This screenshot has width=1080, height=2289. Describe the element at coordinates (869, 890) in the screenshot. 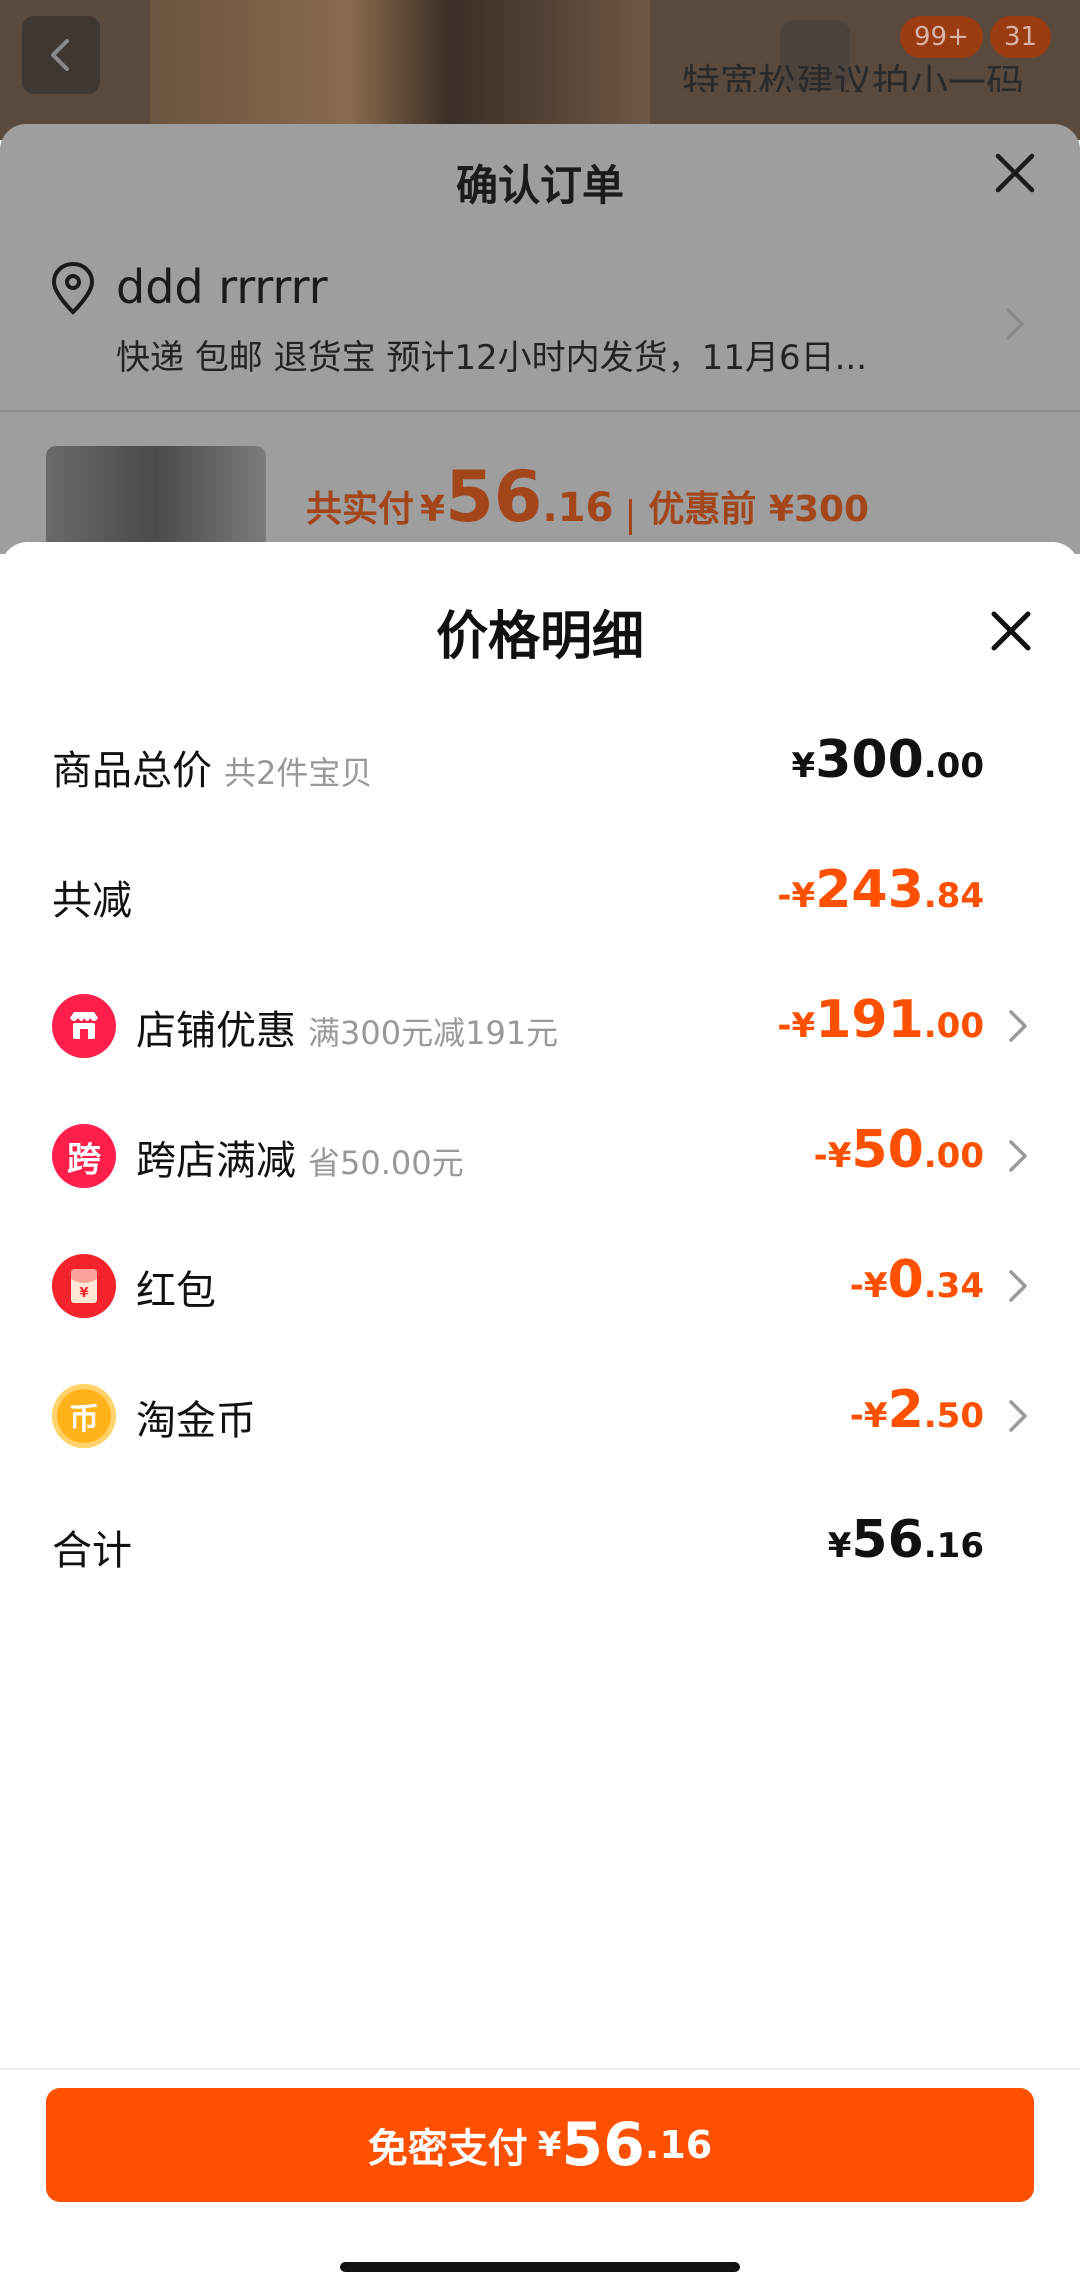

I see `amount-int: 243` at that location.